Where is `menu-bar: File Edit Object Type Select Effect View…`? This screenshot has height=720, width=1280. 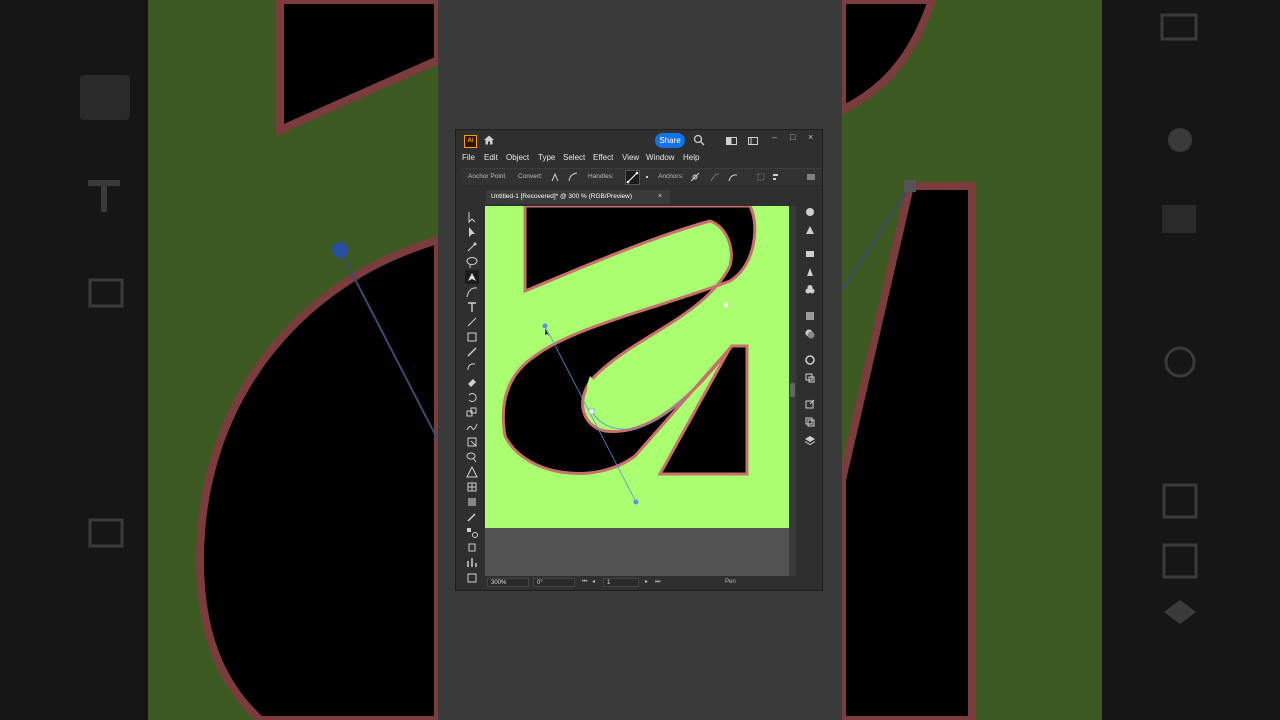 menu-bar: File Edit Object Type Select Effect View… is located at coordinates (639, 158).